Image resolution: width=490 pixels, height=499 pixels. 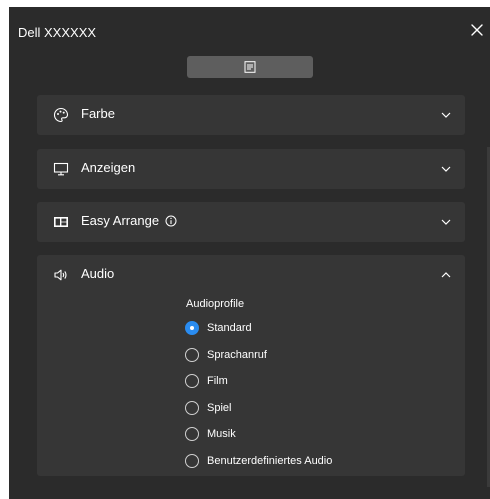 I want to click on panel-label-farbe: Farbe, so click(x=98, y=113).